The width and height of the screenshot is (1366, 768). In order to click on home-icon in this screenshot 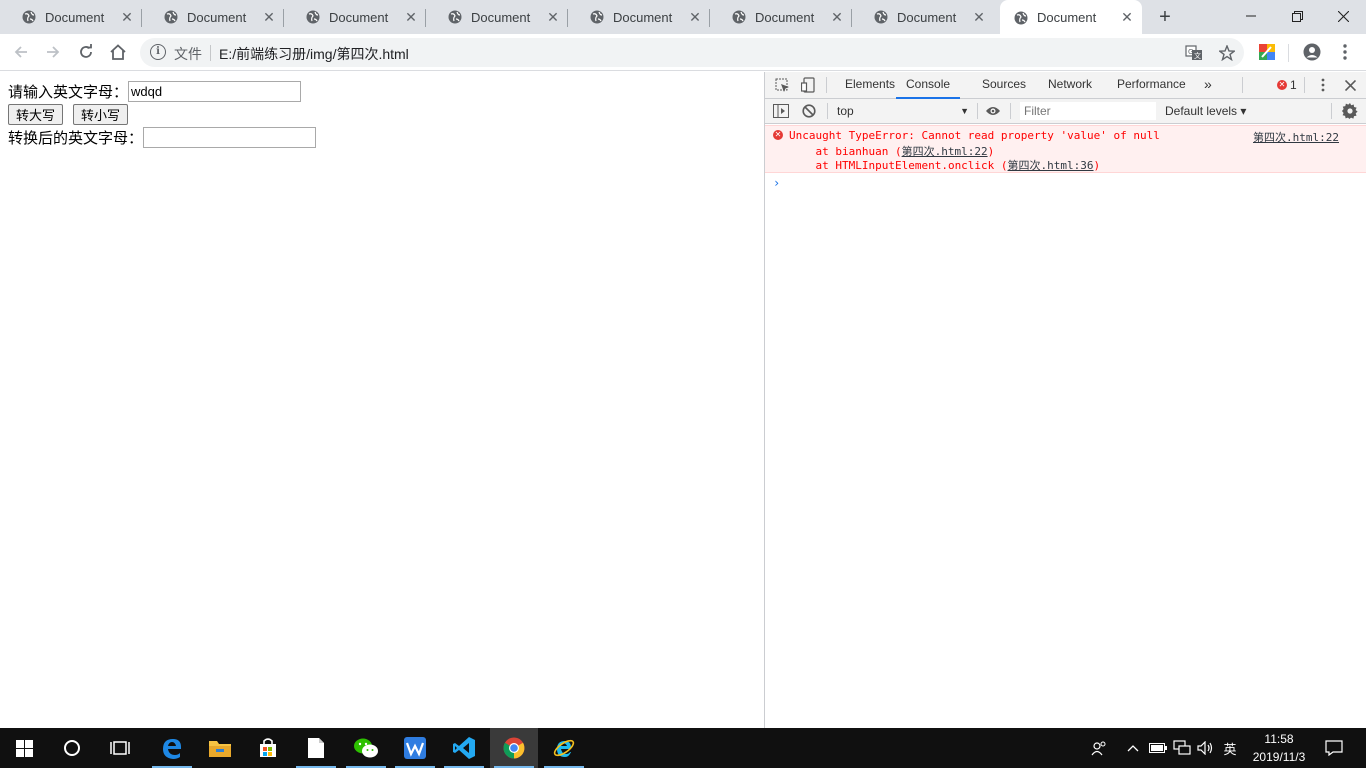, I will do `click(118, 52)`.